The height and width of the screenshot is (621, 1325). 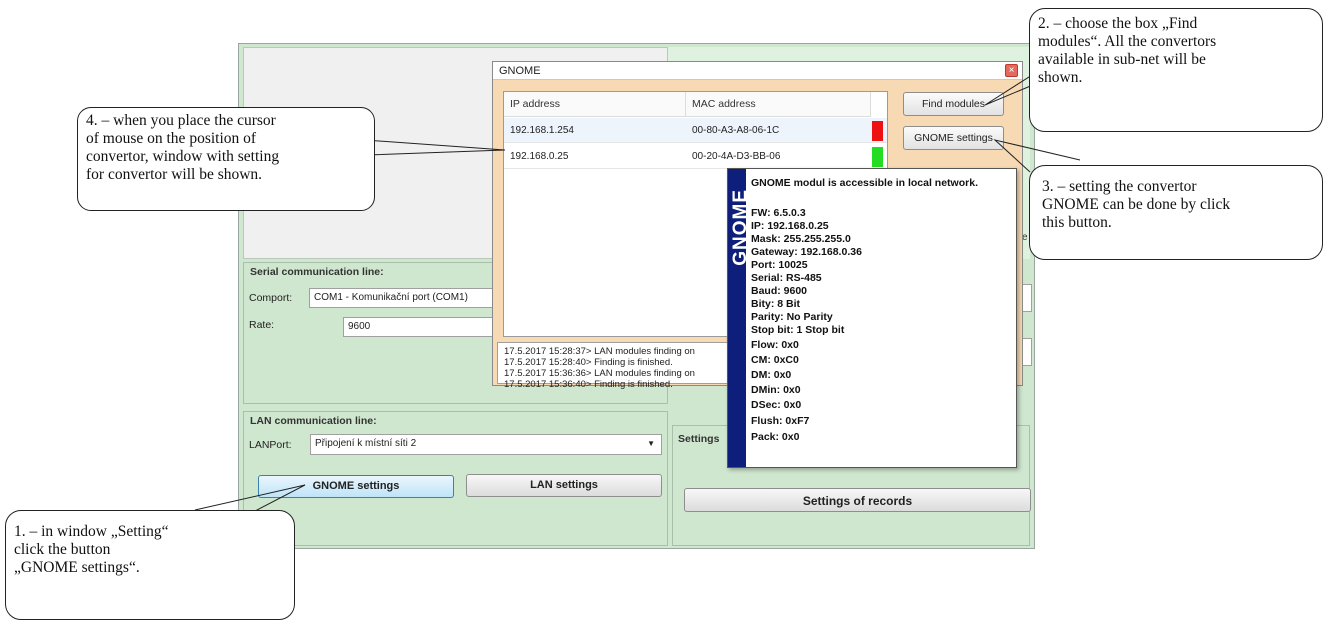 I want to click on callout-line: 3. – setting the convertor, so click(x=1119, y=186).